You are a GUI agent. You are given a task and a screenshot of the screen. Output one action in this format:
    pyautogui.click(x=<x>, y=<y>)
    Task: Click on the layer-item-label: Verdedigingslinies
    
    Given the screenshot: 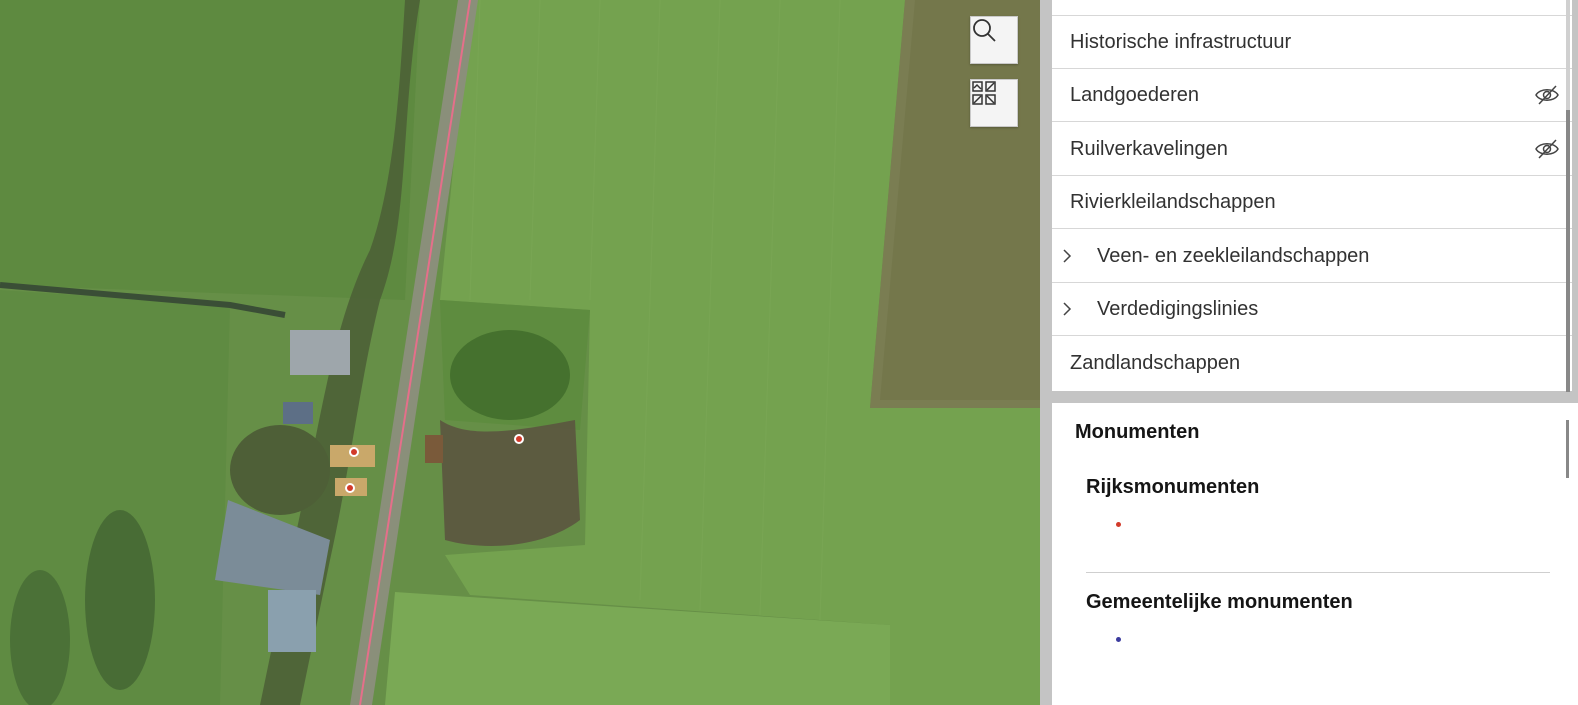 What is the action you would take?
    pyautogui.click(x=1178, y=308)
    